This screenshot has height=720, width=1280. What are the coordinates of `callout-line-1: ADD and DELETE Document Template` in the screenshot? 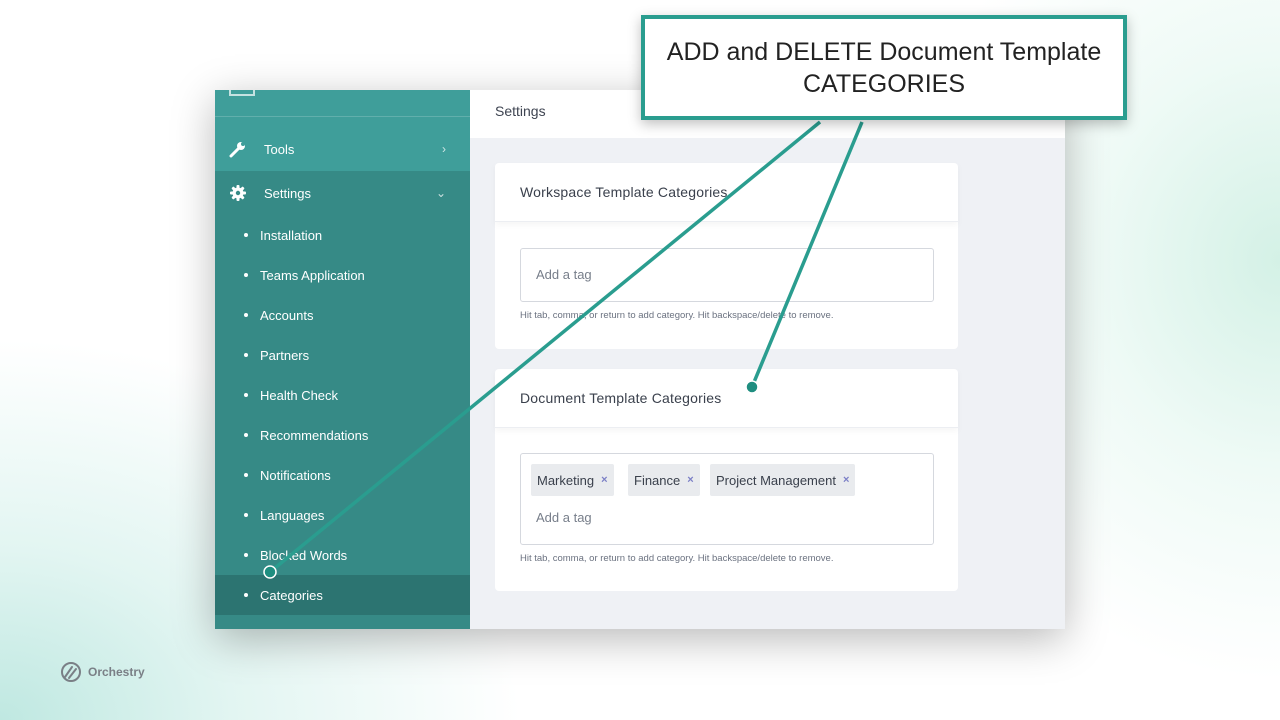 It's located at (884, 51).